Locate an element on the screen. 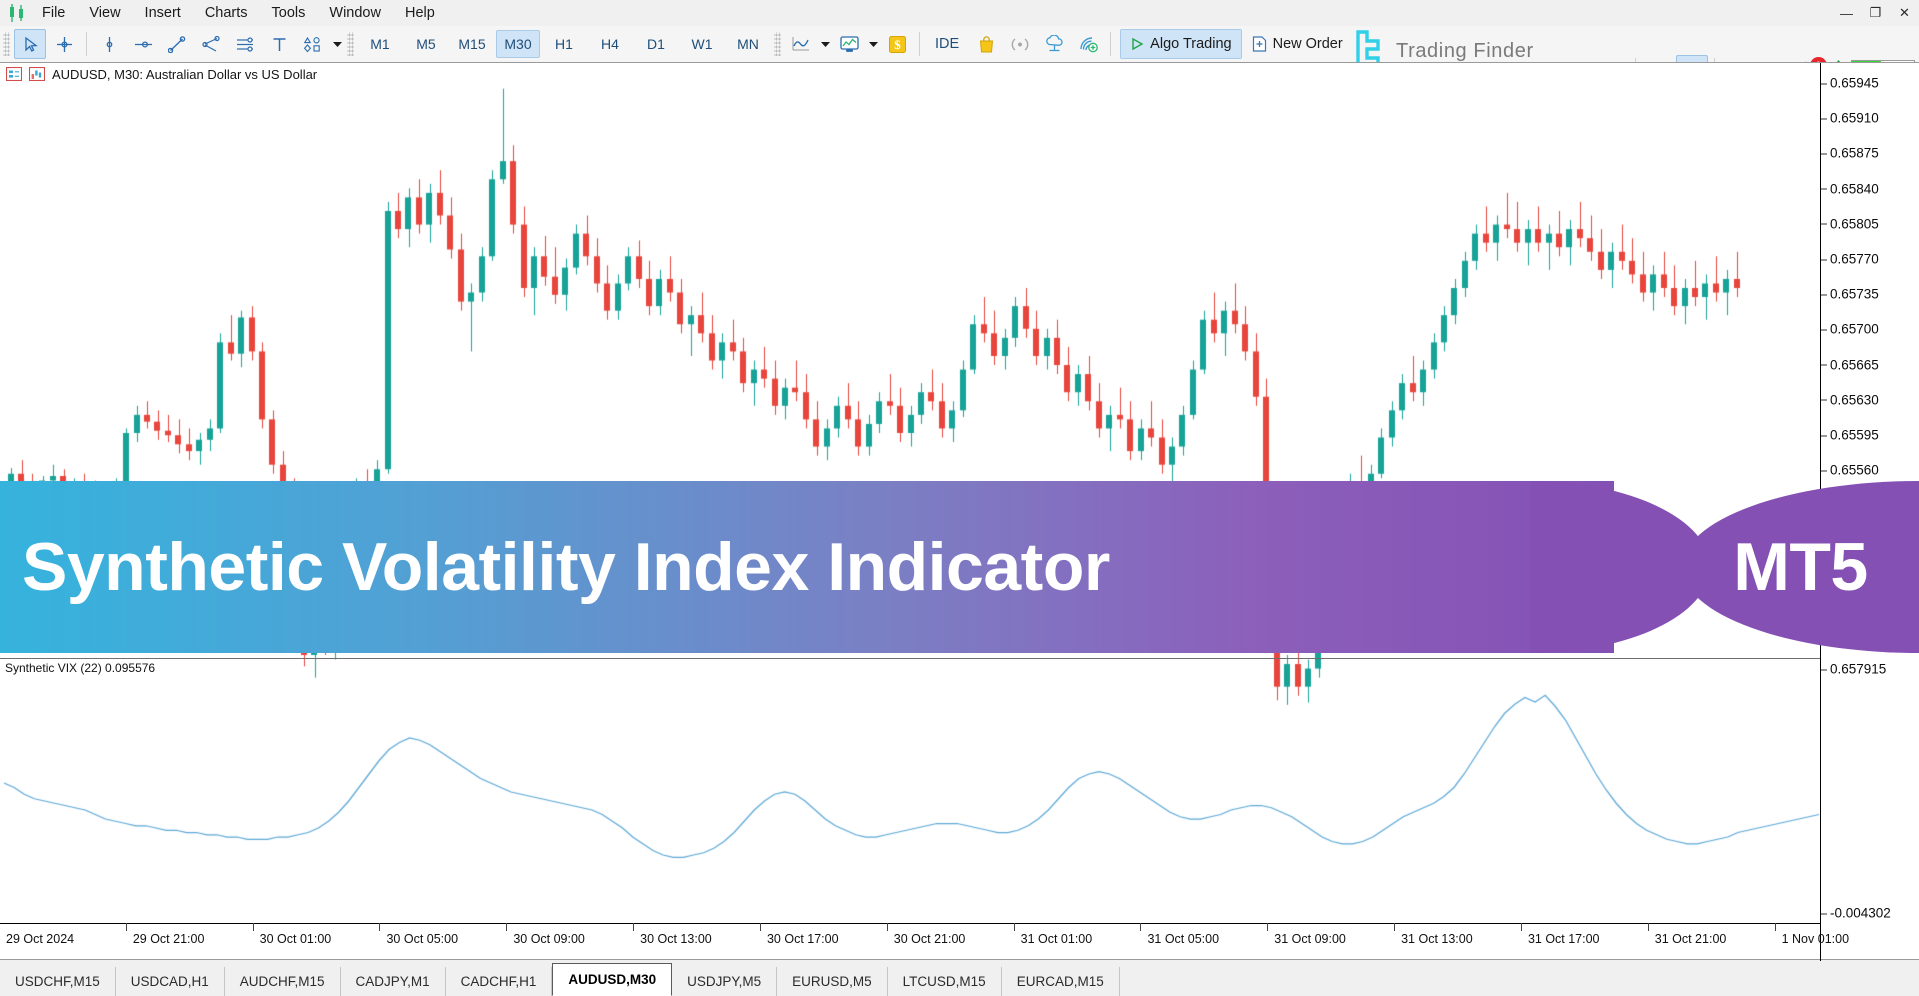 This screenshot has height=996, width=1919. algo-trading-label: Algo Trading is located at coordinates (1191, 44).